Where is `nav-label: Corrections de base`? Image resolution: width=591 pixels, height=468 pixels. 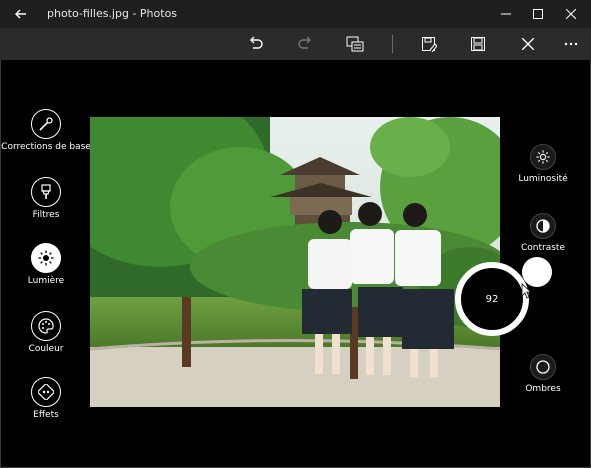 nav-label: Corrections de base is located at coordinates (46, 147).